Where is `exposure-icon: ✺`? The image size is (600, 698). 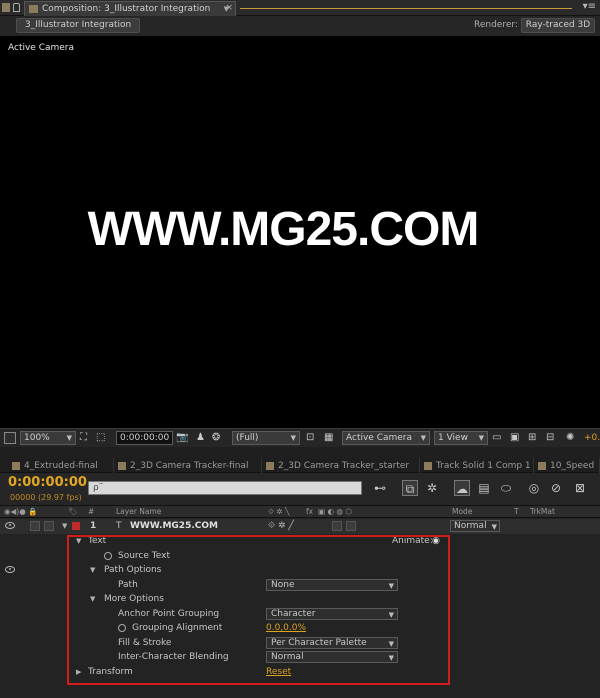
exposure-icon: ✺ is located at coordinates (570, 438).